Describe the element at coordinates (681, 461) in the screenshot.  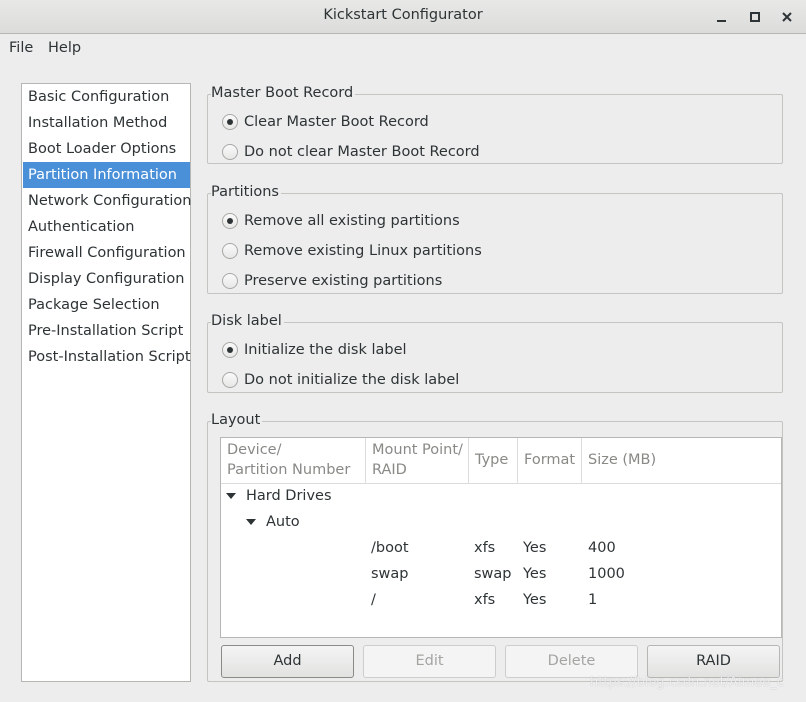
I see `column-header-size: Size (MB)` at that location.